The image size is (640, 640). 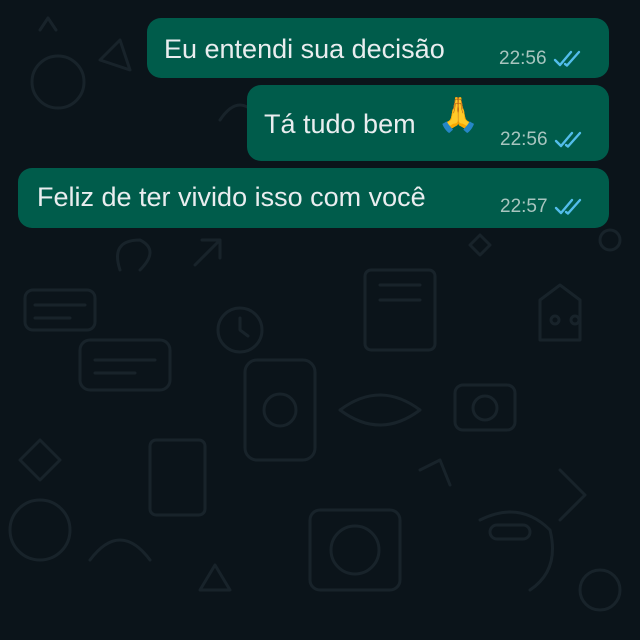 I want to click on message-meta: 22:57, so click(x=542, y=207).